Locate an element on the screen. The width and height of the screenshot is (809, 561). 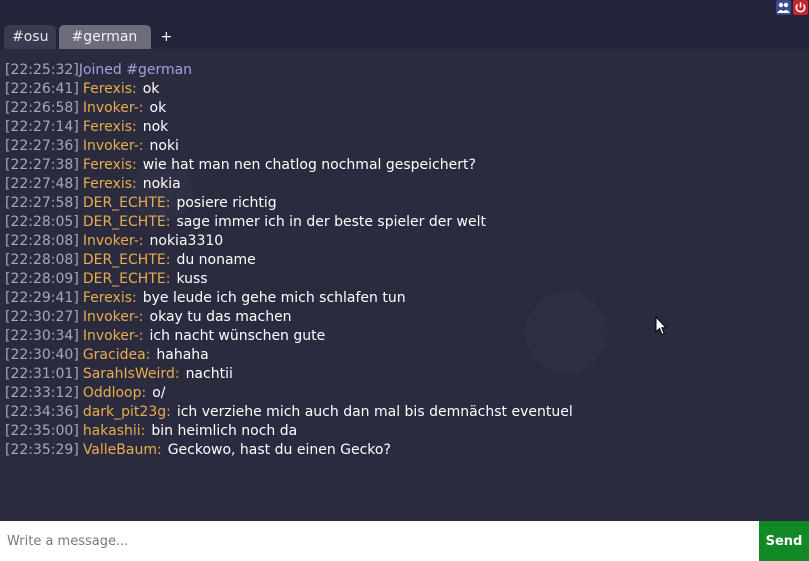
top-icons is located at coordinates (792, 7).